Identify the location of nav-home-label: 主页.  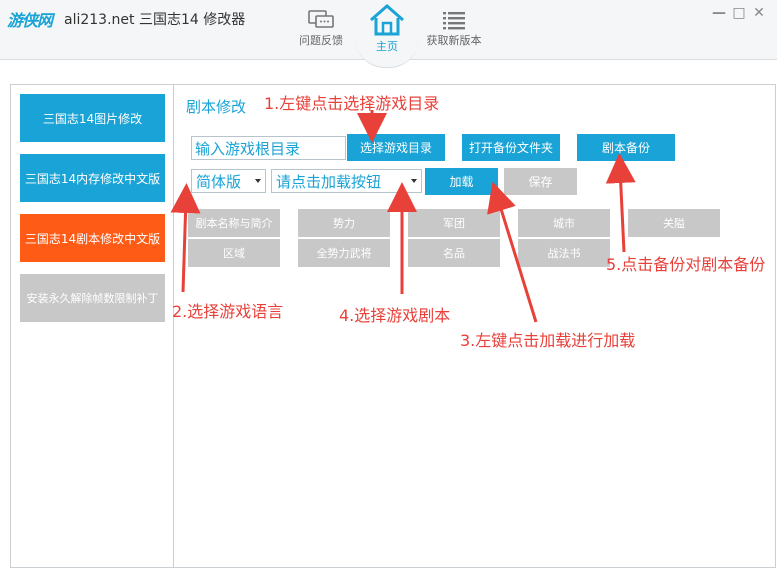
(387, 46).